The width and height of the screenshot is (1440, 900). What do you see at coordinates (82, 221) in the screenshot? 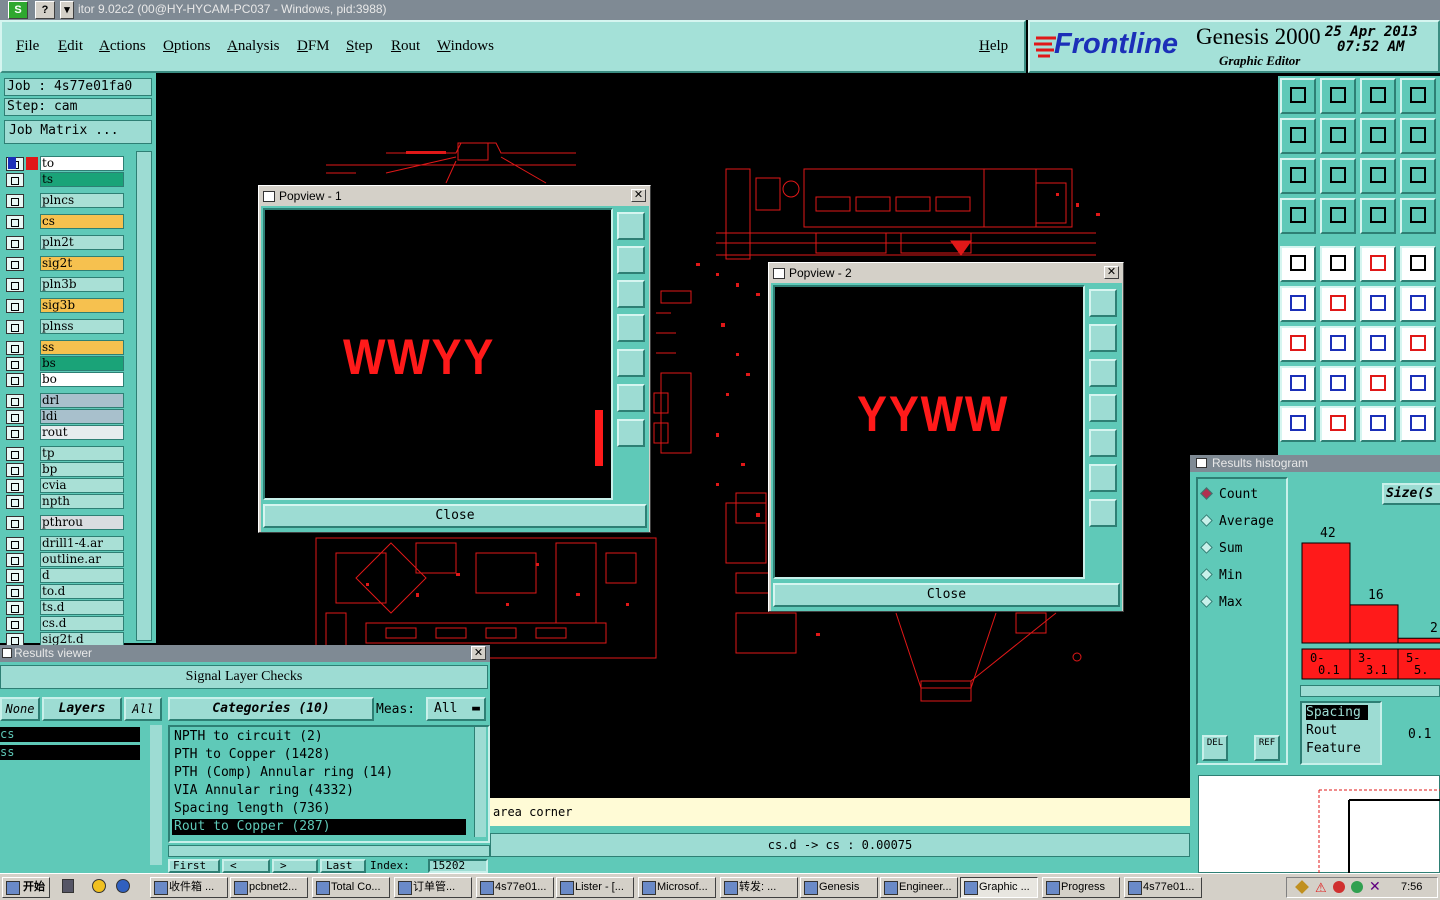
I see `layer-name: cs` at bounding box center [82, 221].